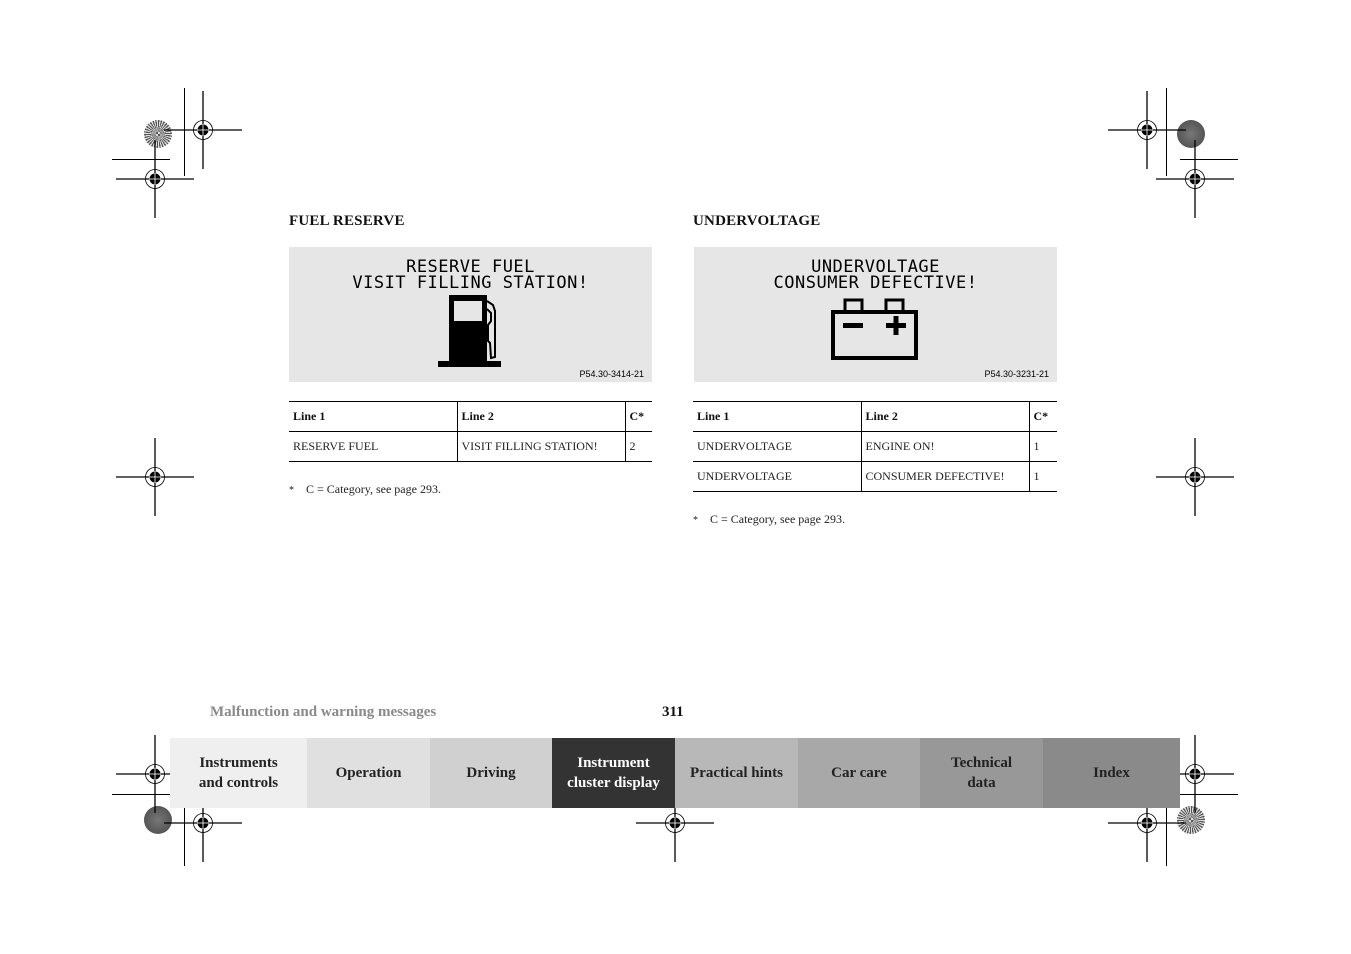  Describe the element at coordinates (613, 763) in the screenshot. I see `nav-tab-label: Instrument` at that location.